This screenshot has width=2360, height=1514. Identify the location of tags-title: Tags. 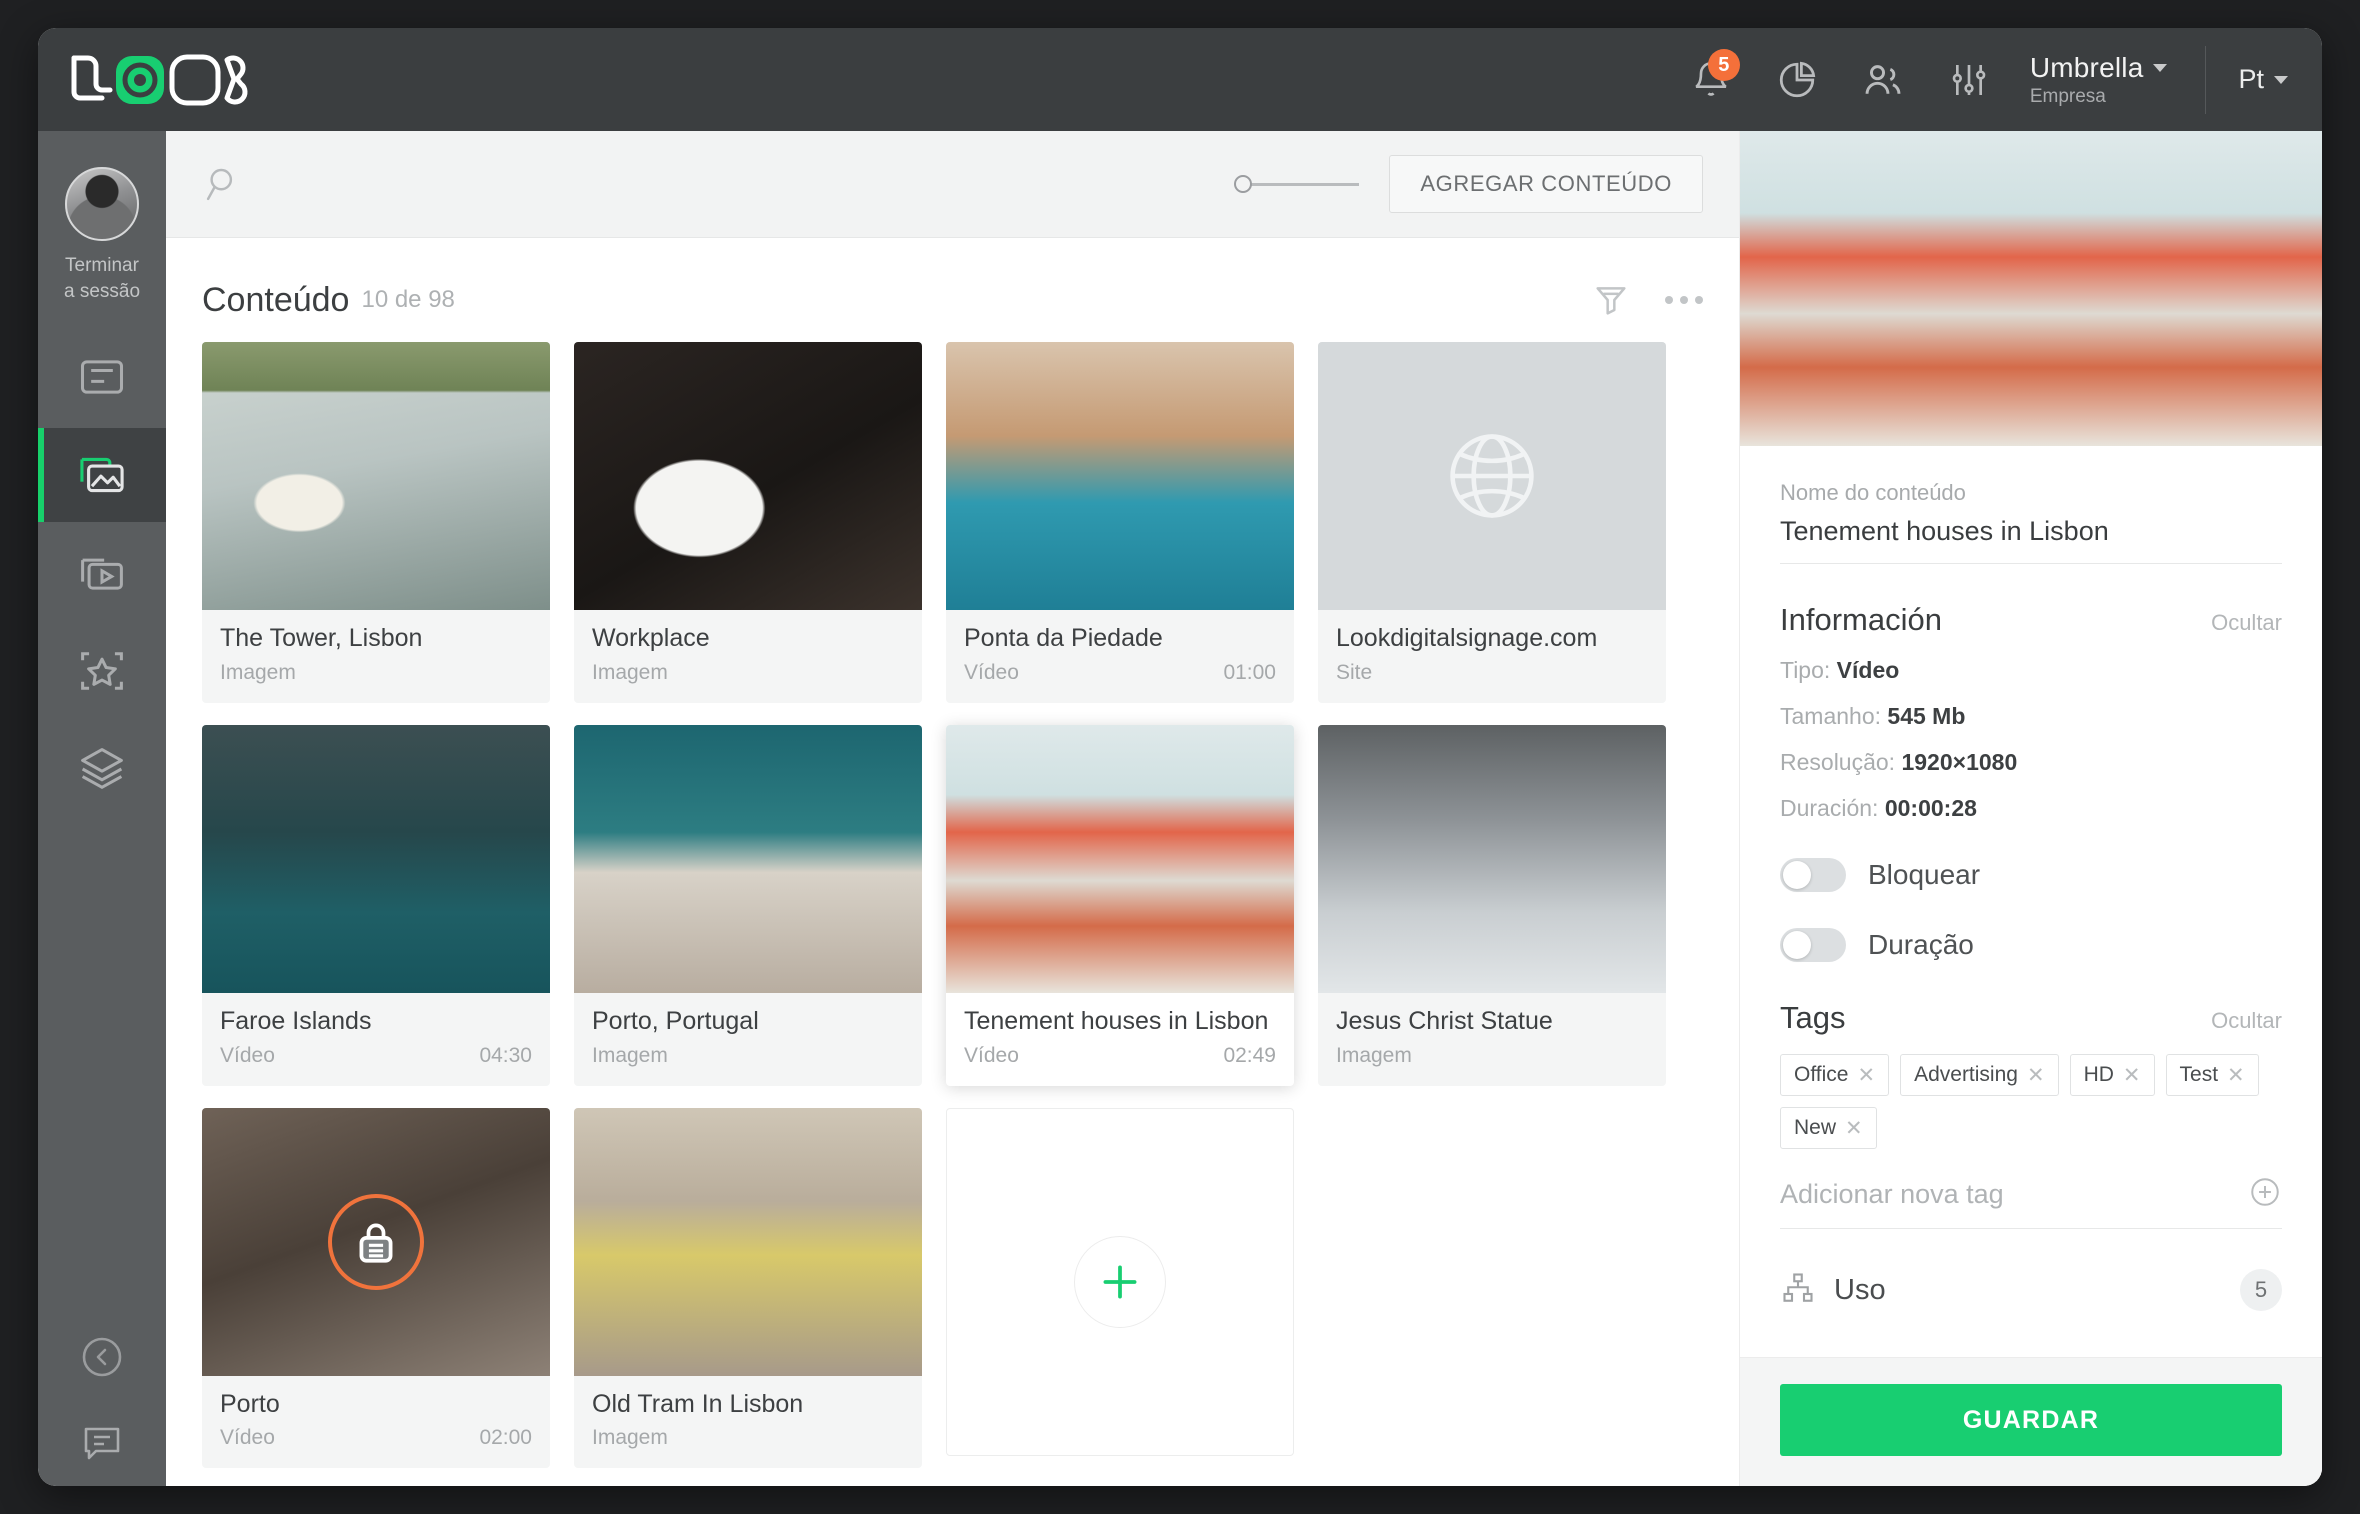
(1813, 1017).